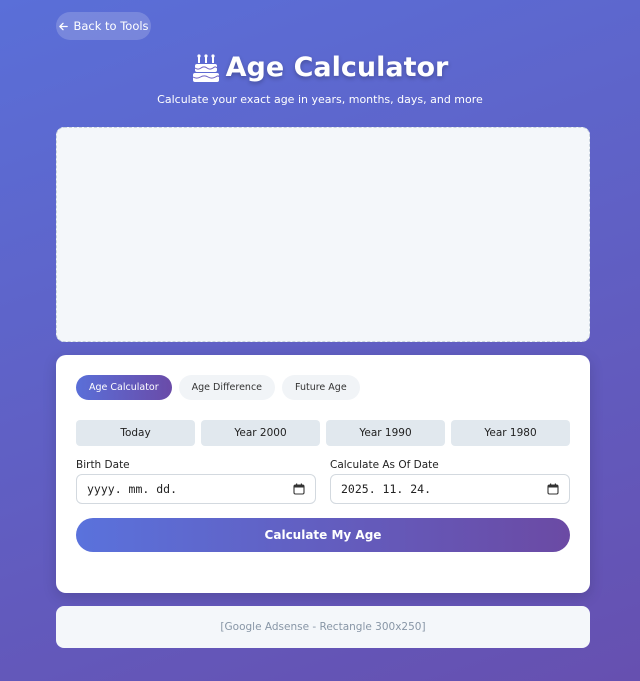 This screenshot has width=640, height=681. Describe the element at coordinates (386, 489) in the screenshot. I see `as-of-date-value: 2025. 11. 24.` at that location.